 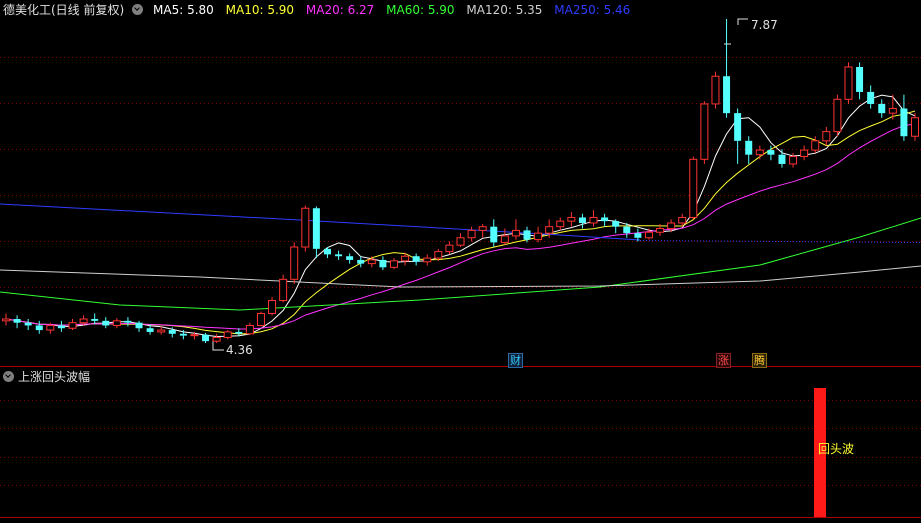 I want to click on ma5-value: MA5: 5.80, so click(x=183, y=10).